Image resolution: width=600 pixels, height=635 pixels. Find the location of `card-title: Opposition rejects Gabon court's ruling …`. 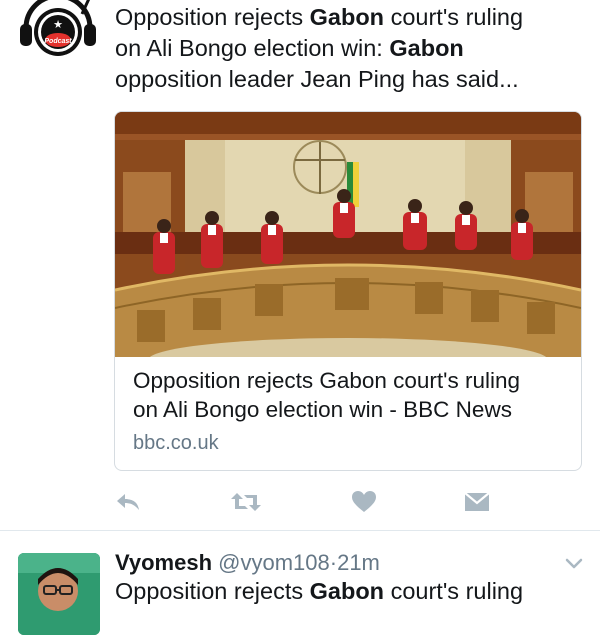

card-title: Opposition rejects Gabon court's ruling … is located at coordinates (353, 395).